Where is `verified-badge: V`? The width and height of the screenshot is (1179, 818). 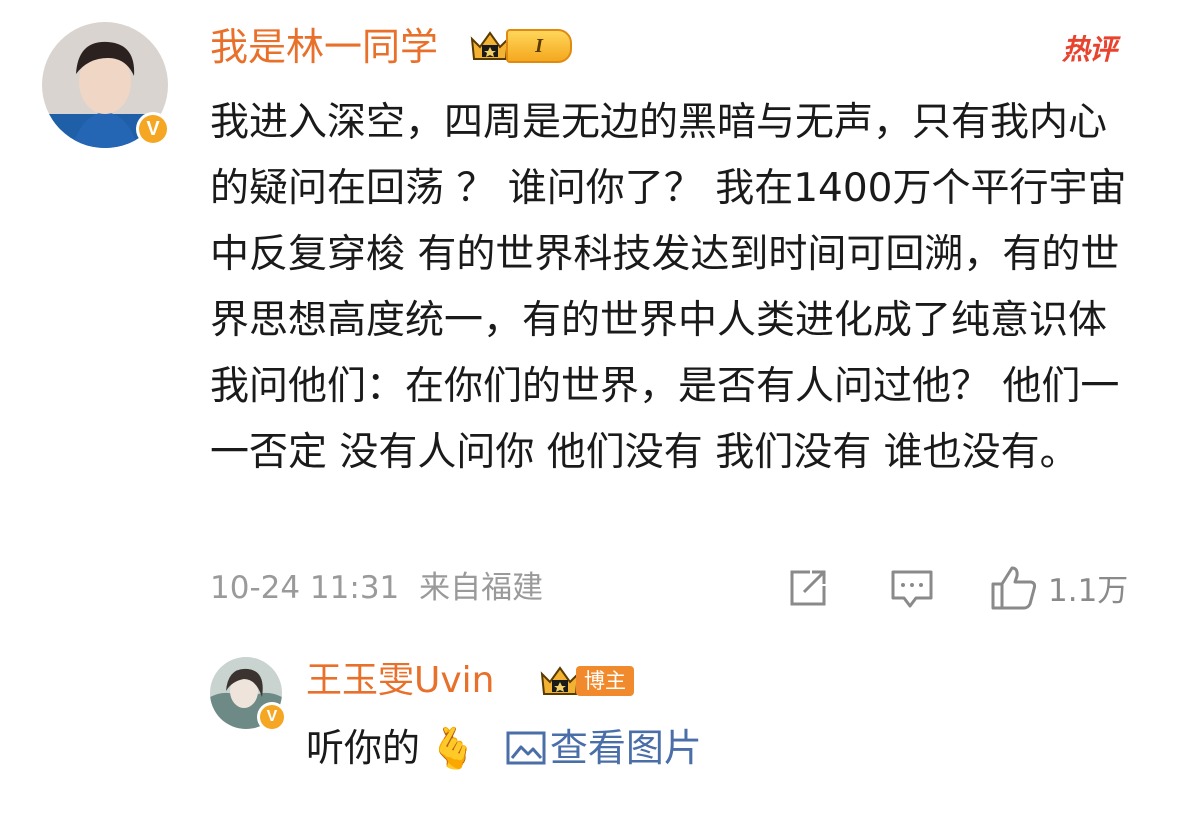 verified-badge: V is located at coordinates (153, 129).